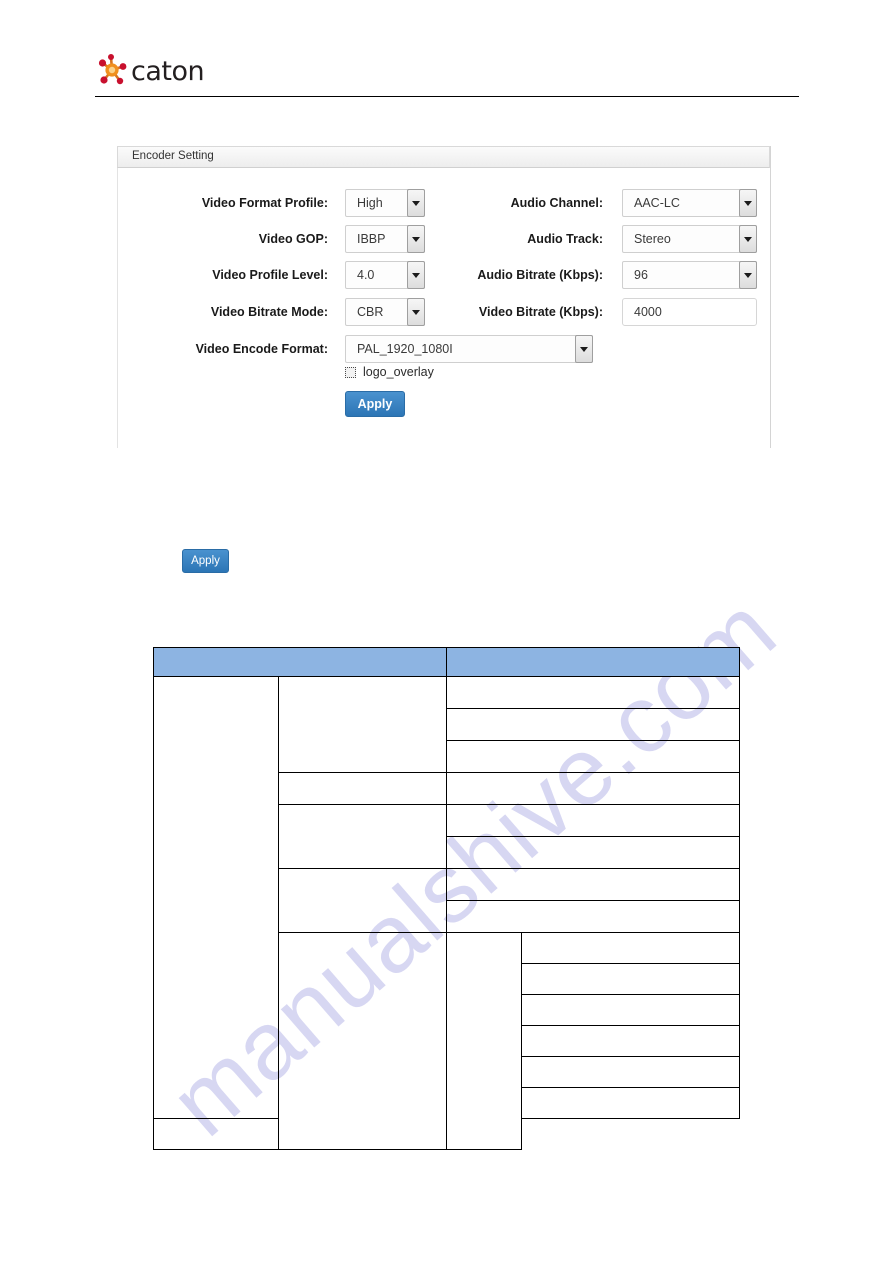 The width and height of the screenshot is (893, 1263). Describe the element at coordinates (689, 203) in the screenshot. I see `select-audio-channel: AAC-LC` at that location.